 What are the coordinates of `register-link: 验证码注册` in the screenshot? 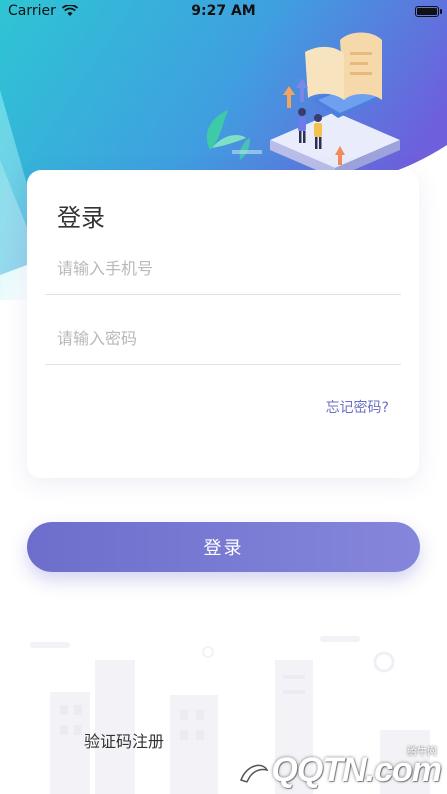 It's located at (124, 740).